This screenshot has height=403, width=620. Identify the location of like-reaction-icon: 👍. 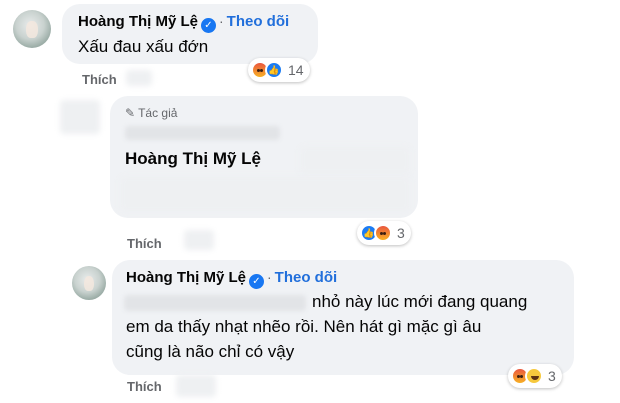
(274, 70).